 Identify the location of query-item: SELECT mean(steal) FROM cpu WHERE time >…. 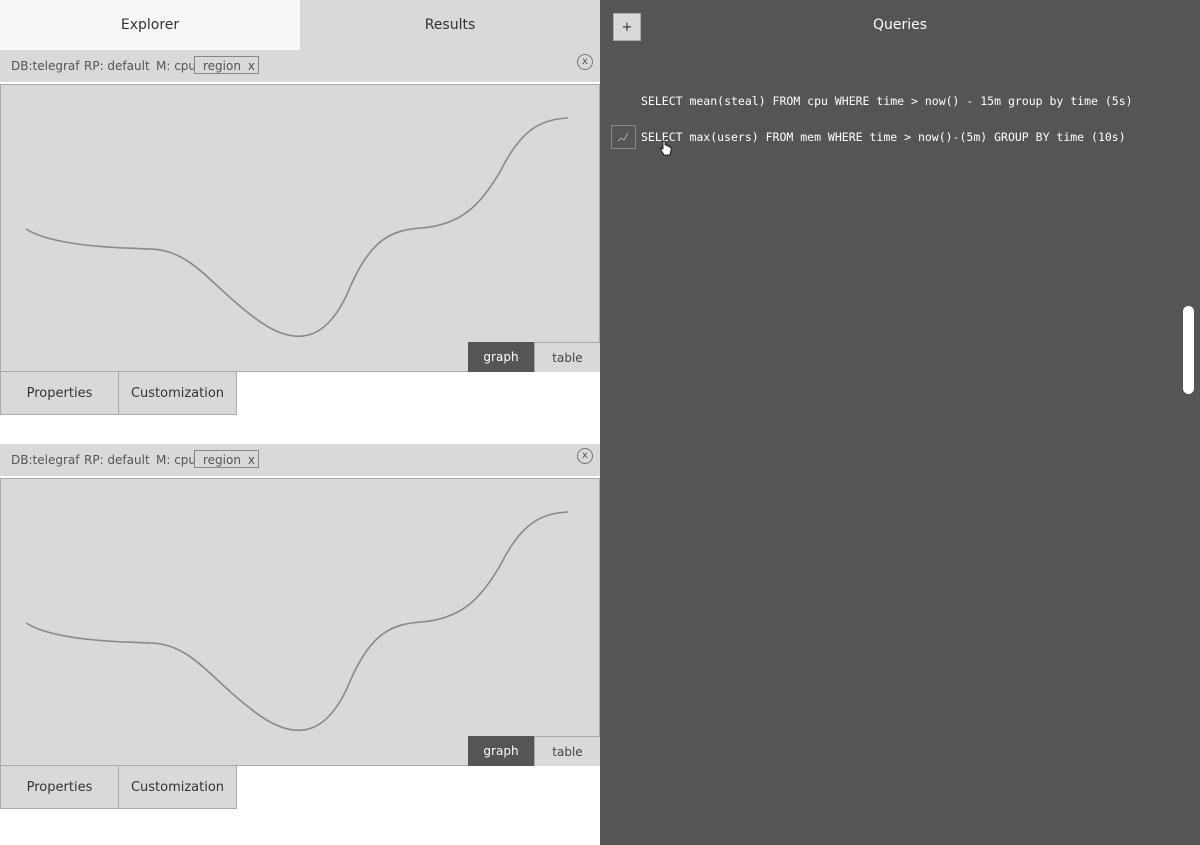
(887, 101).